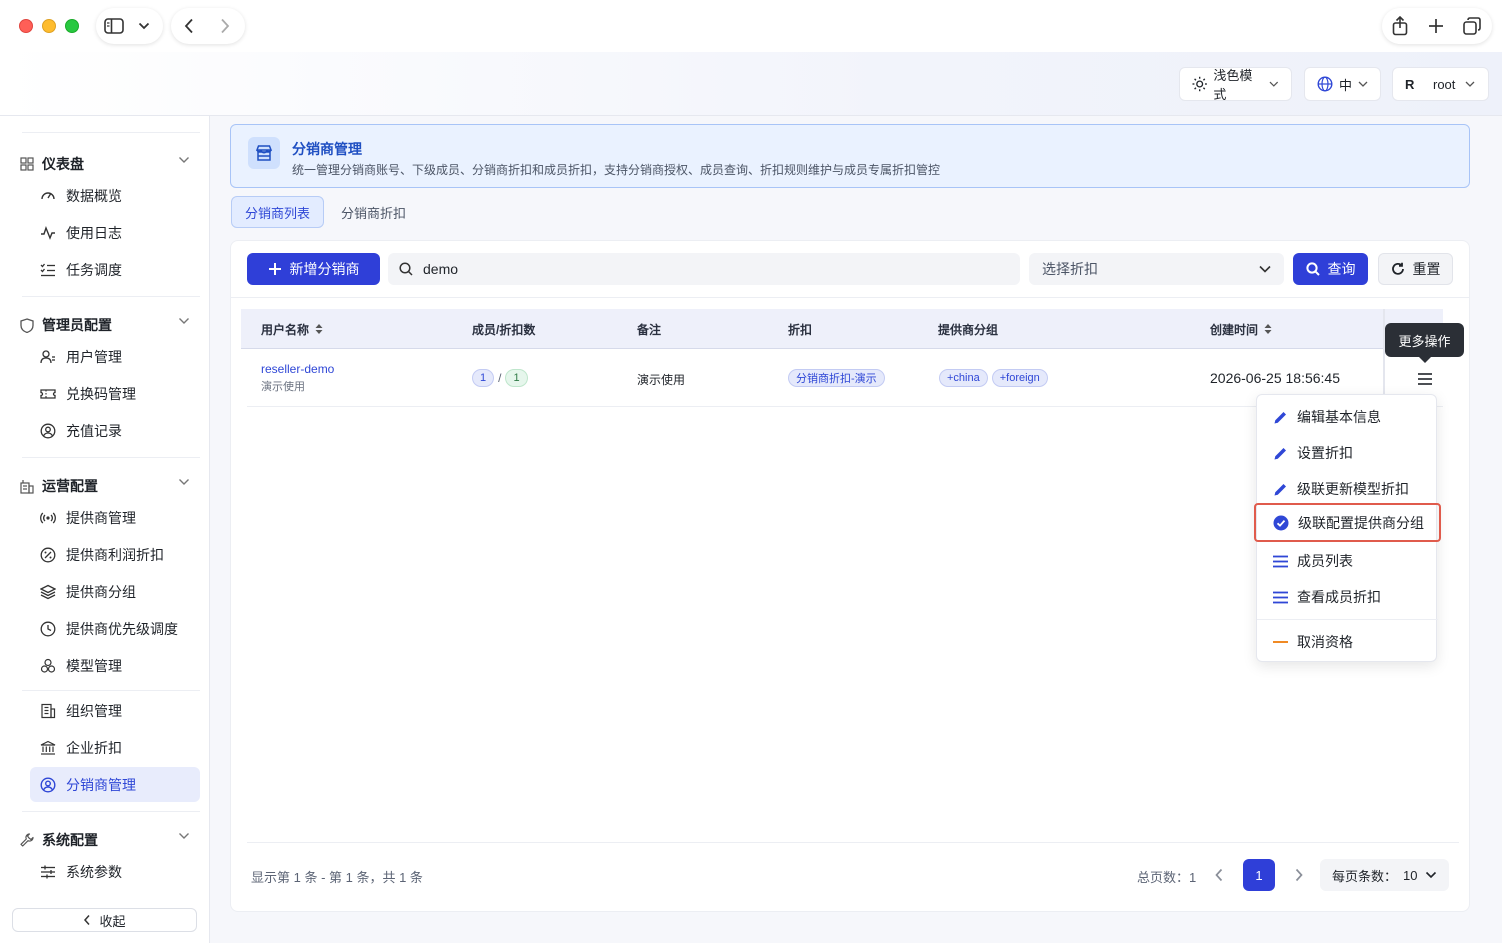 This screenshot has width=1502, height=943. I want to click on back-arrow-icon, so click(189, 26).